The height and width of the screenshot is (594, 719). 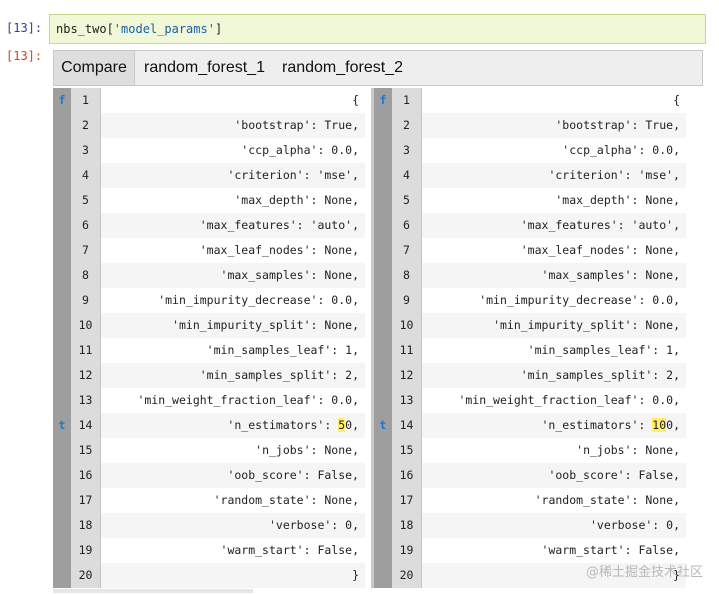 What do you see at coordinates (94, 68) in the screenshot?
I see `tab-compare: Compare` at bounding box center [94, 68].